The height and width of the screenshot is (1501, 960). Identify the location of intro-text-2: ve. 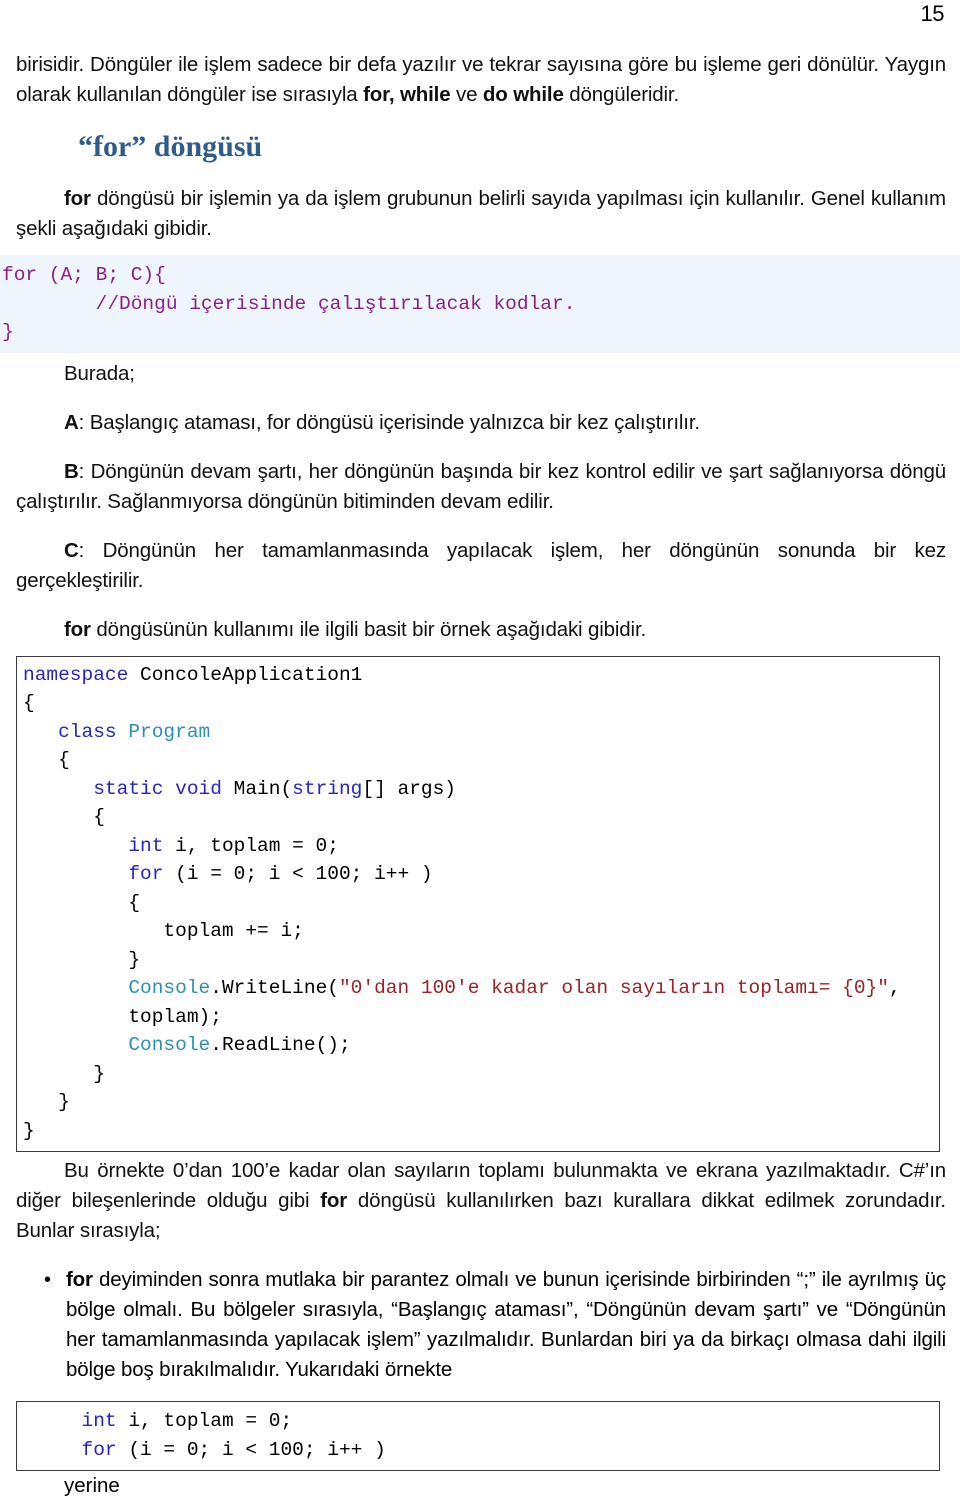
(466, 94).